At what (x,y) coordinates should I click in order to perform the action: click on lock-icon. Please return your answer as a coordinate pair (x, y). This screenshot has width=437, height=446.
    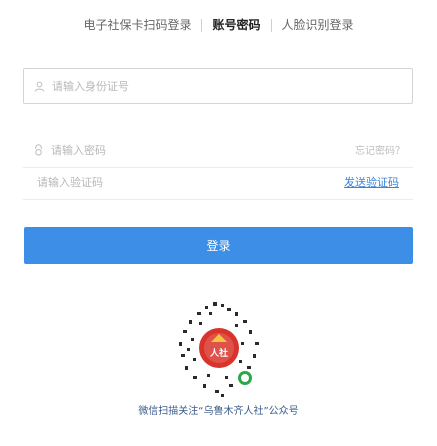
    Looking at the image, I should click on (38, 149).